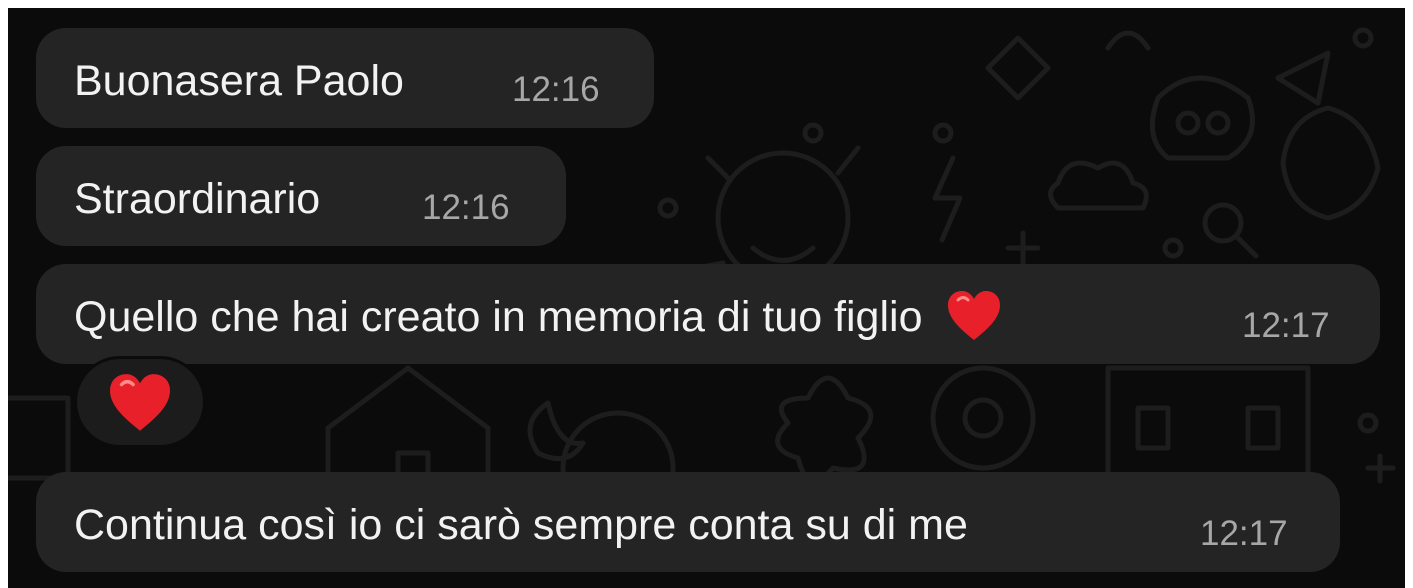  I want to click on message-text: Buonasera Paolo, so click(239, 81).